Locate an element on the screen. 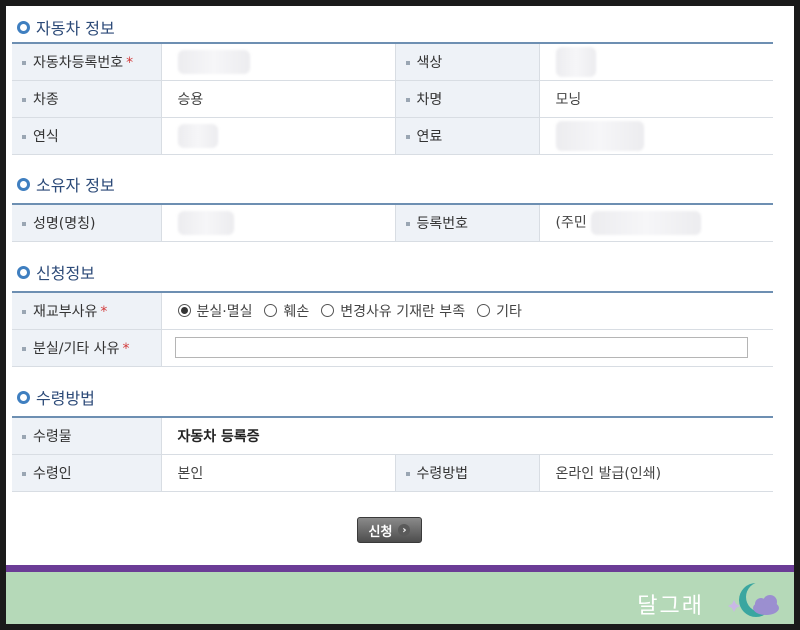 The image size is (800, 630). receipt-method-label: 수령방법 is located at coordinates (466, 473).